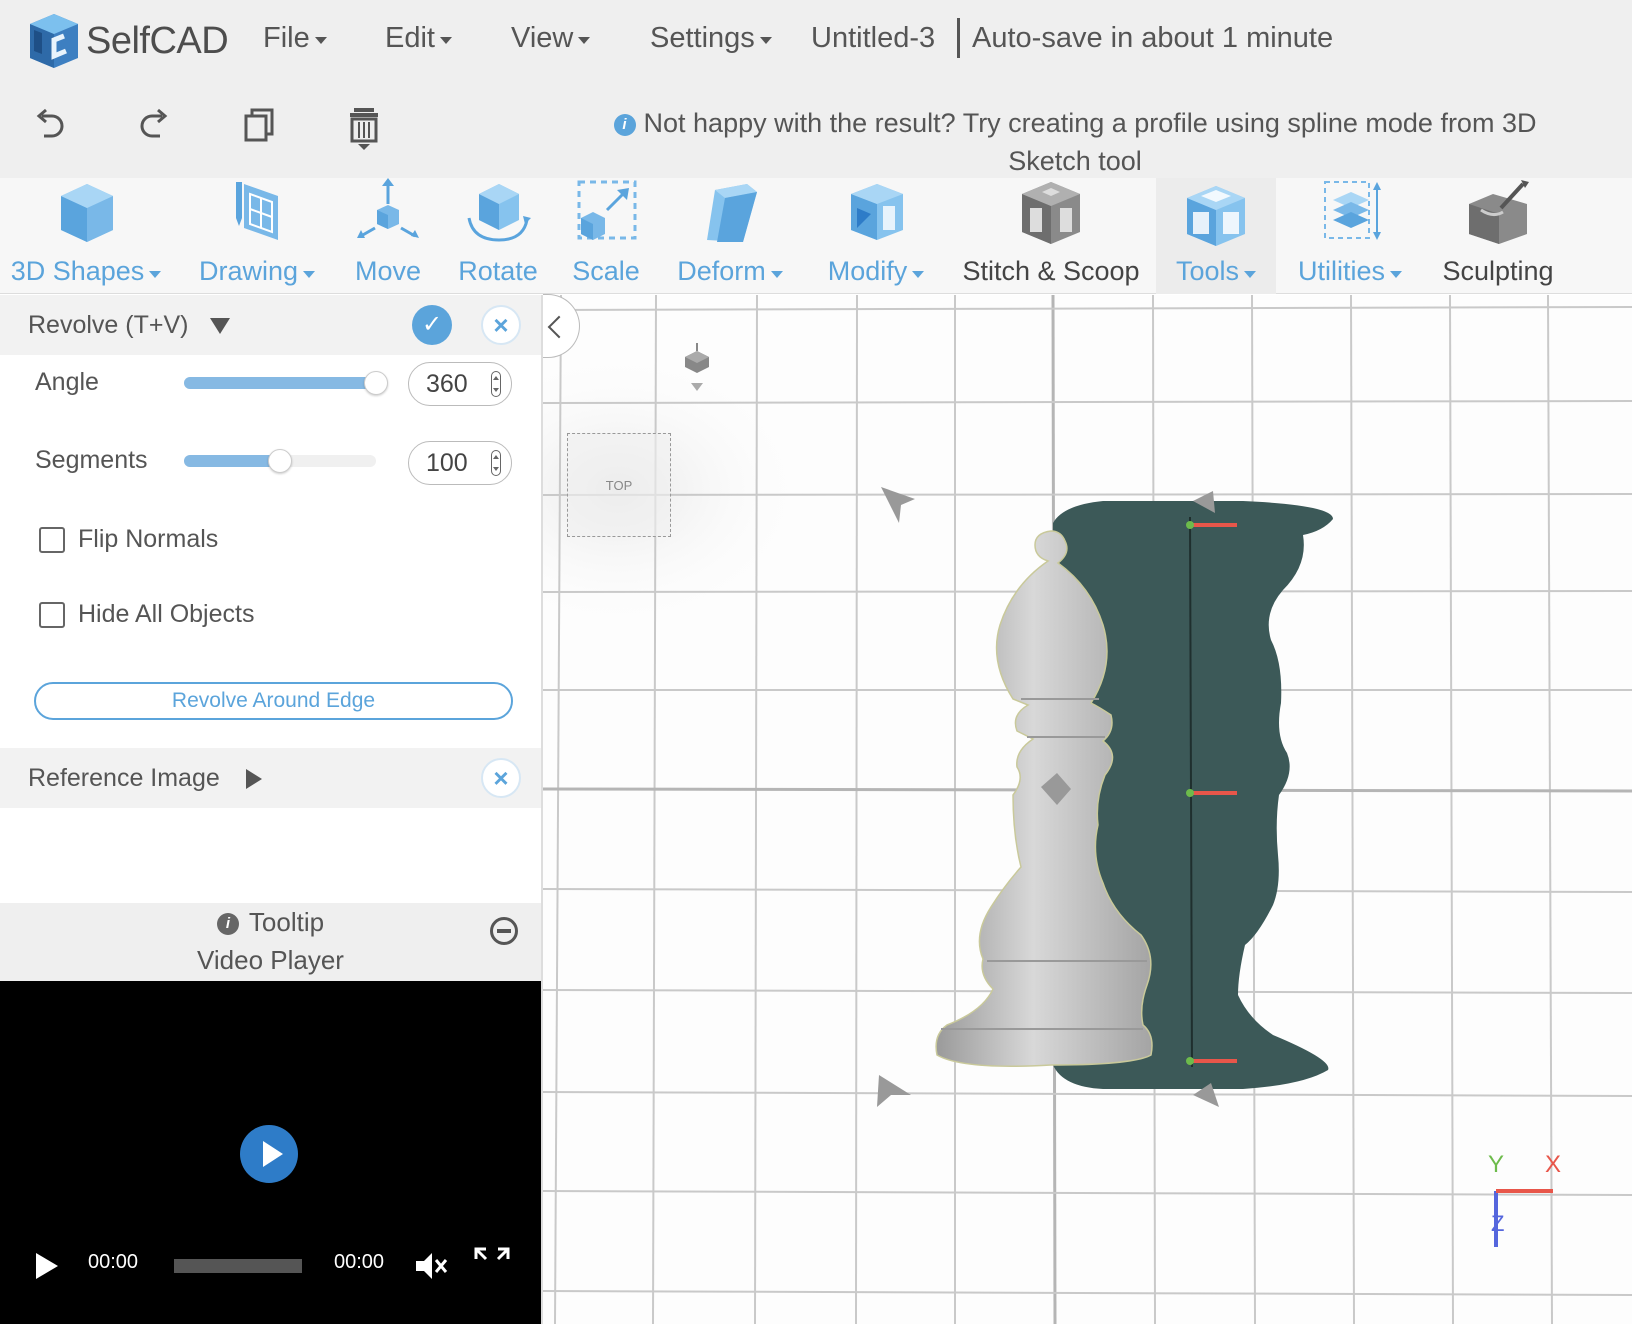  I want to click on tool-stitch-scoop: Stitch & Scoop, so click(1051, 236).